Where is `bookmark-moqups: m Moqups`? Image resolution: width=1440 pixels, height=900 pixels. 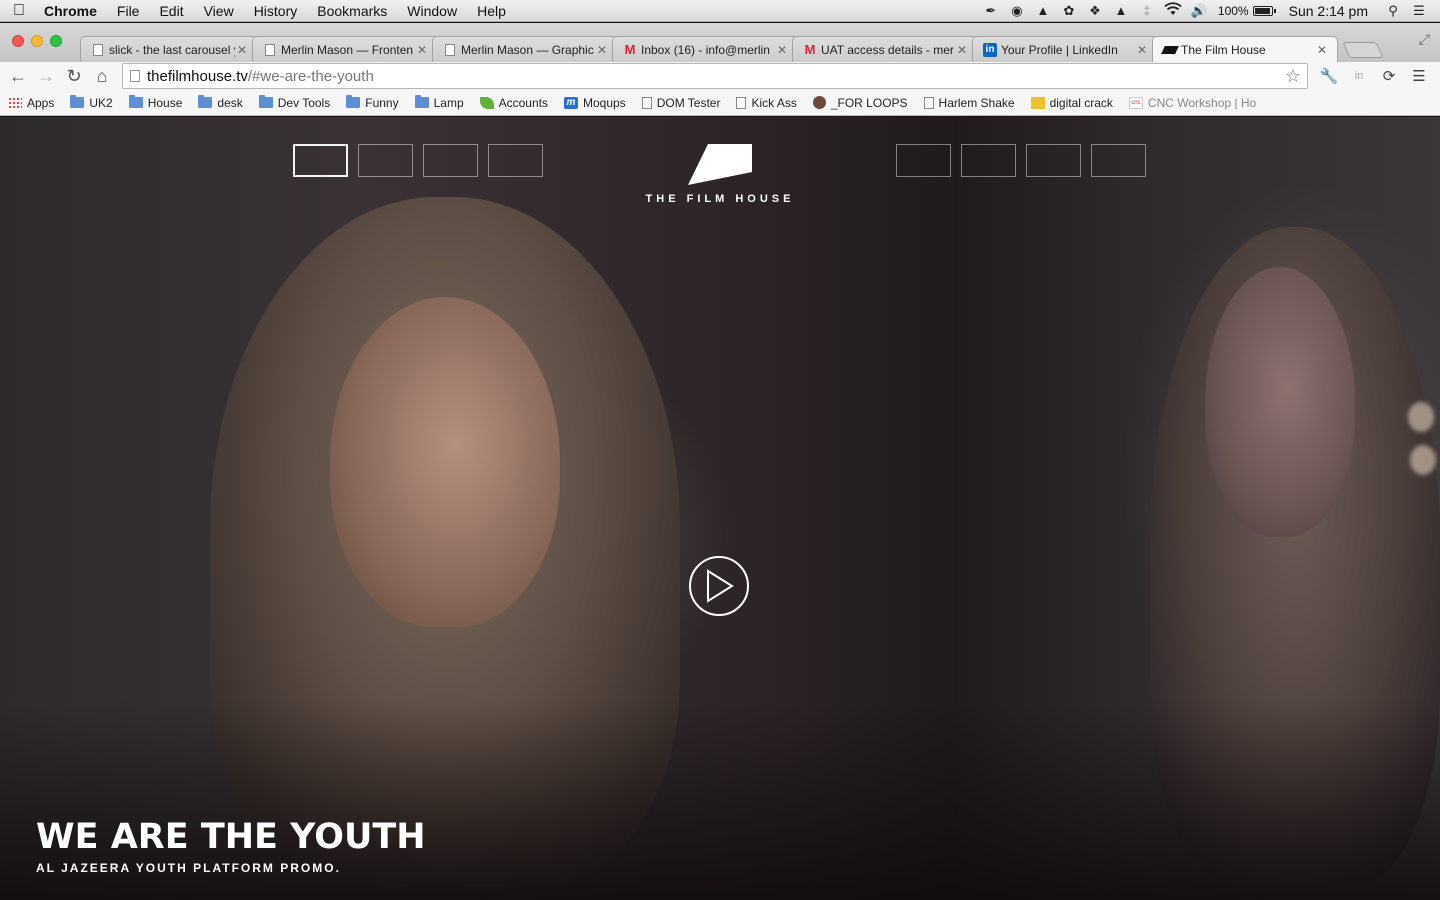 bookmark-moqups: m Moqups is located at coordinates (594, 103).